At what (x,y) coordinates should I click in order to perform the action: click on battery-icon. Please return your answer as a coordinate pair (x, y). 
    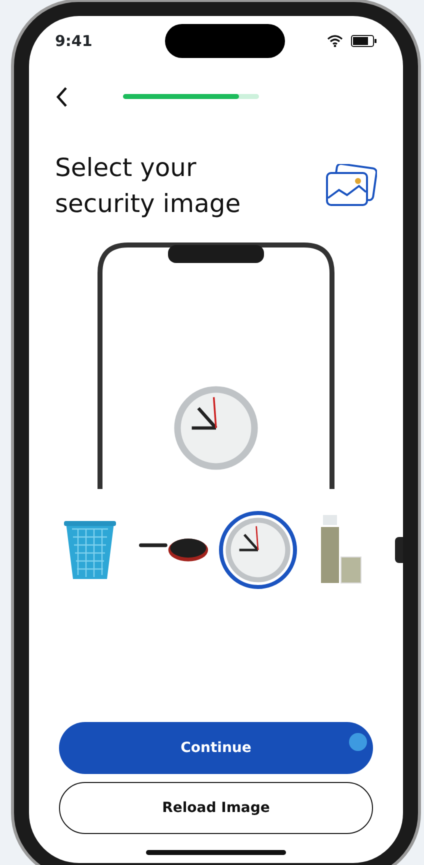
    Looking at the image, I should click on (364, 41).